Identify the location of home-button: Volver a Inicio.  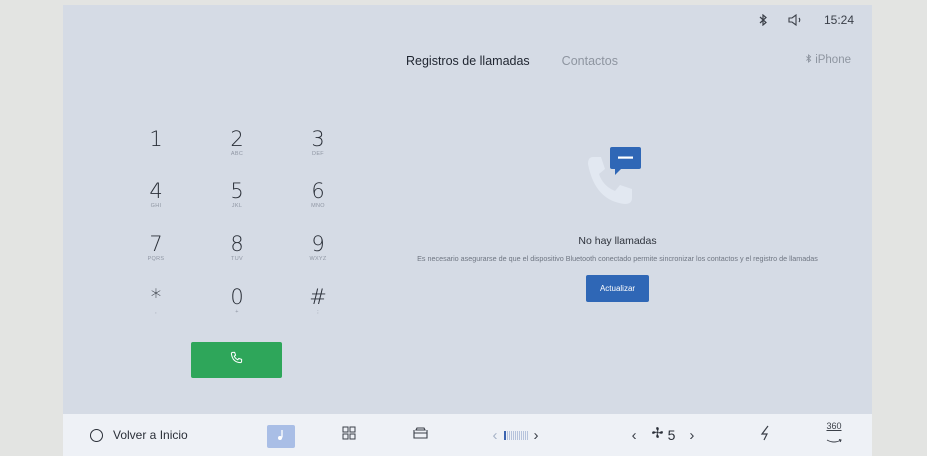
(139, 435).